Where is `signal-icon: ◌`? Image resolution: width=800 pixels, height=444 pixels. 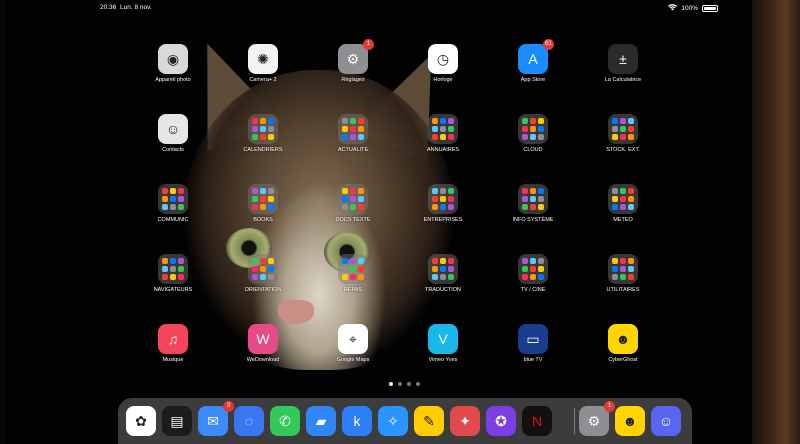
signal-icon: ◌ is located at coordinates (249, 421).